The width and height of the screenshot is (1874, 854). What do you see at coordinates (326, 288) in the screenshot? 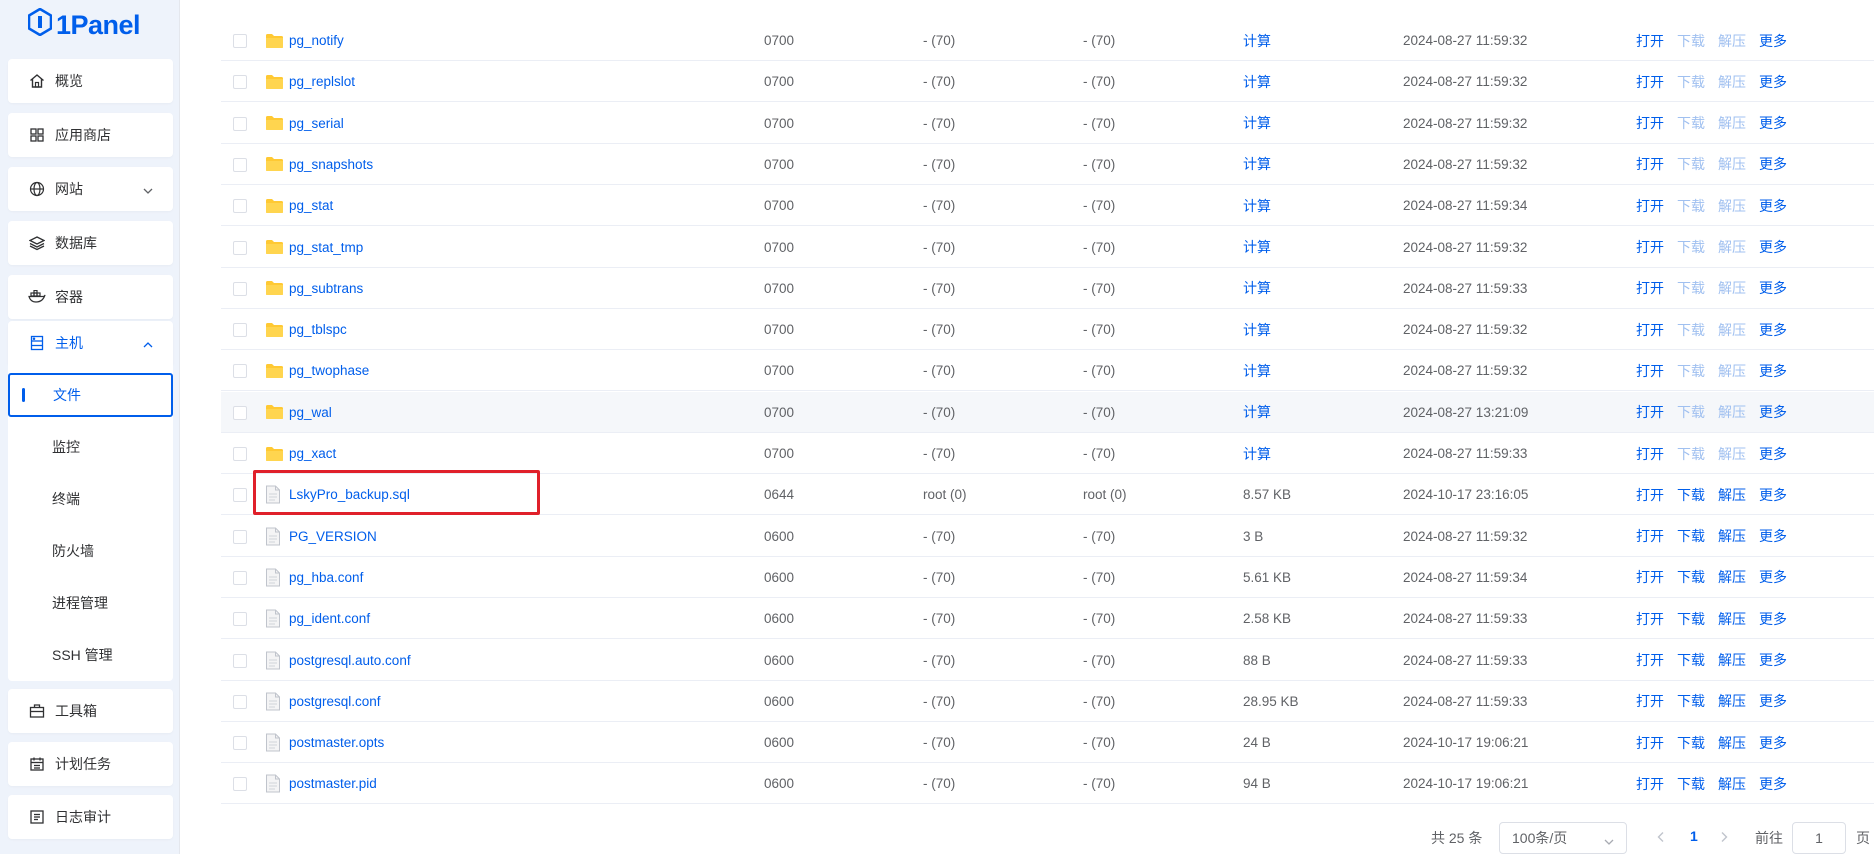
I see `file-name-link: pg_subtrans` at bounding box center [326, 288].